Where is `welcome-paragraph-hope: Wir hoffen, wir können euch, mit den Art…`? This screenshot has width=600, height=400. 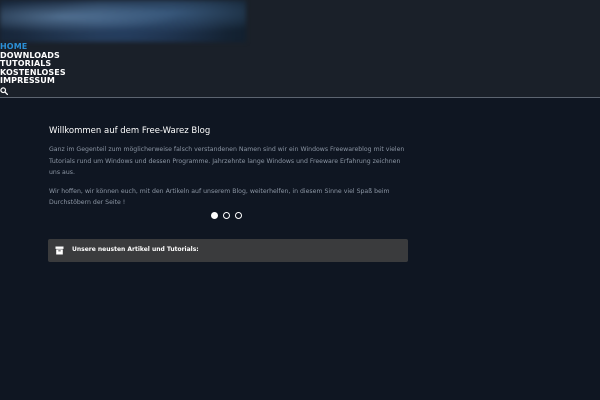 welcome-paragraph-hope: Wir hoffen, wir können euch, mit den Art… is located at coordinates (219, 197).